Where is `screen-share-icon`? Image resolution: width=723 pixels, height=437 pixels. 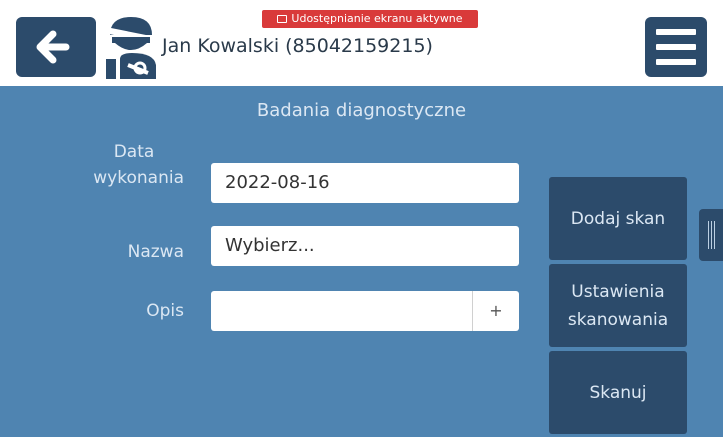 screen-share-icon is located at coordinates (282, 19).